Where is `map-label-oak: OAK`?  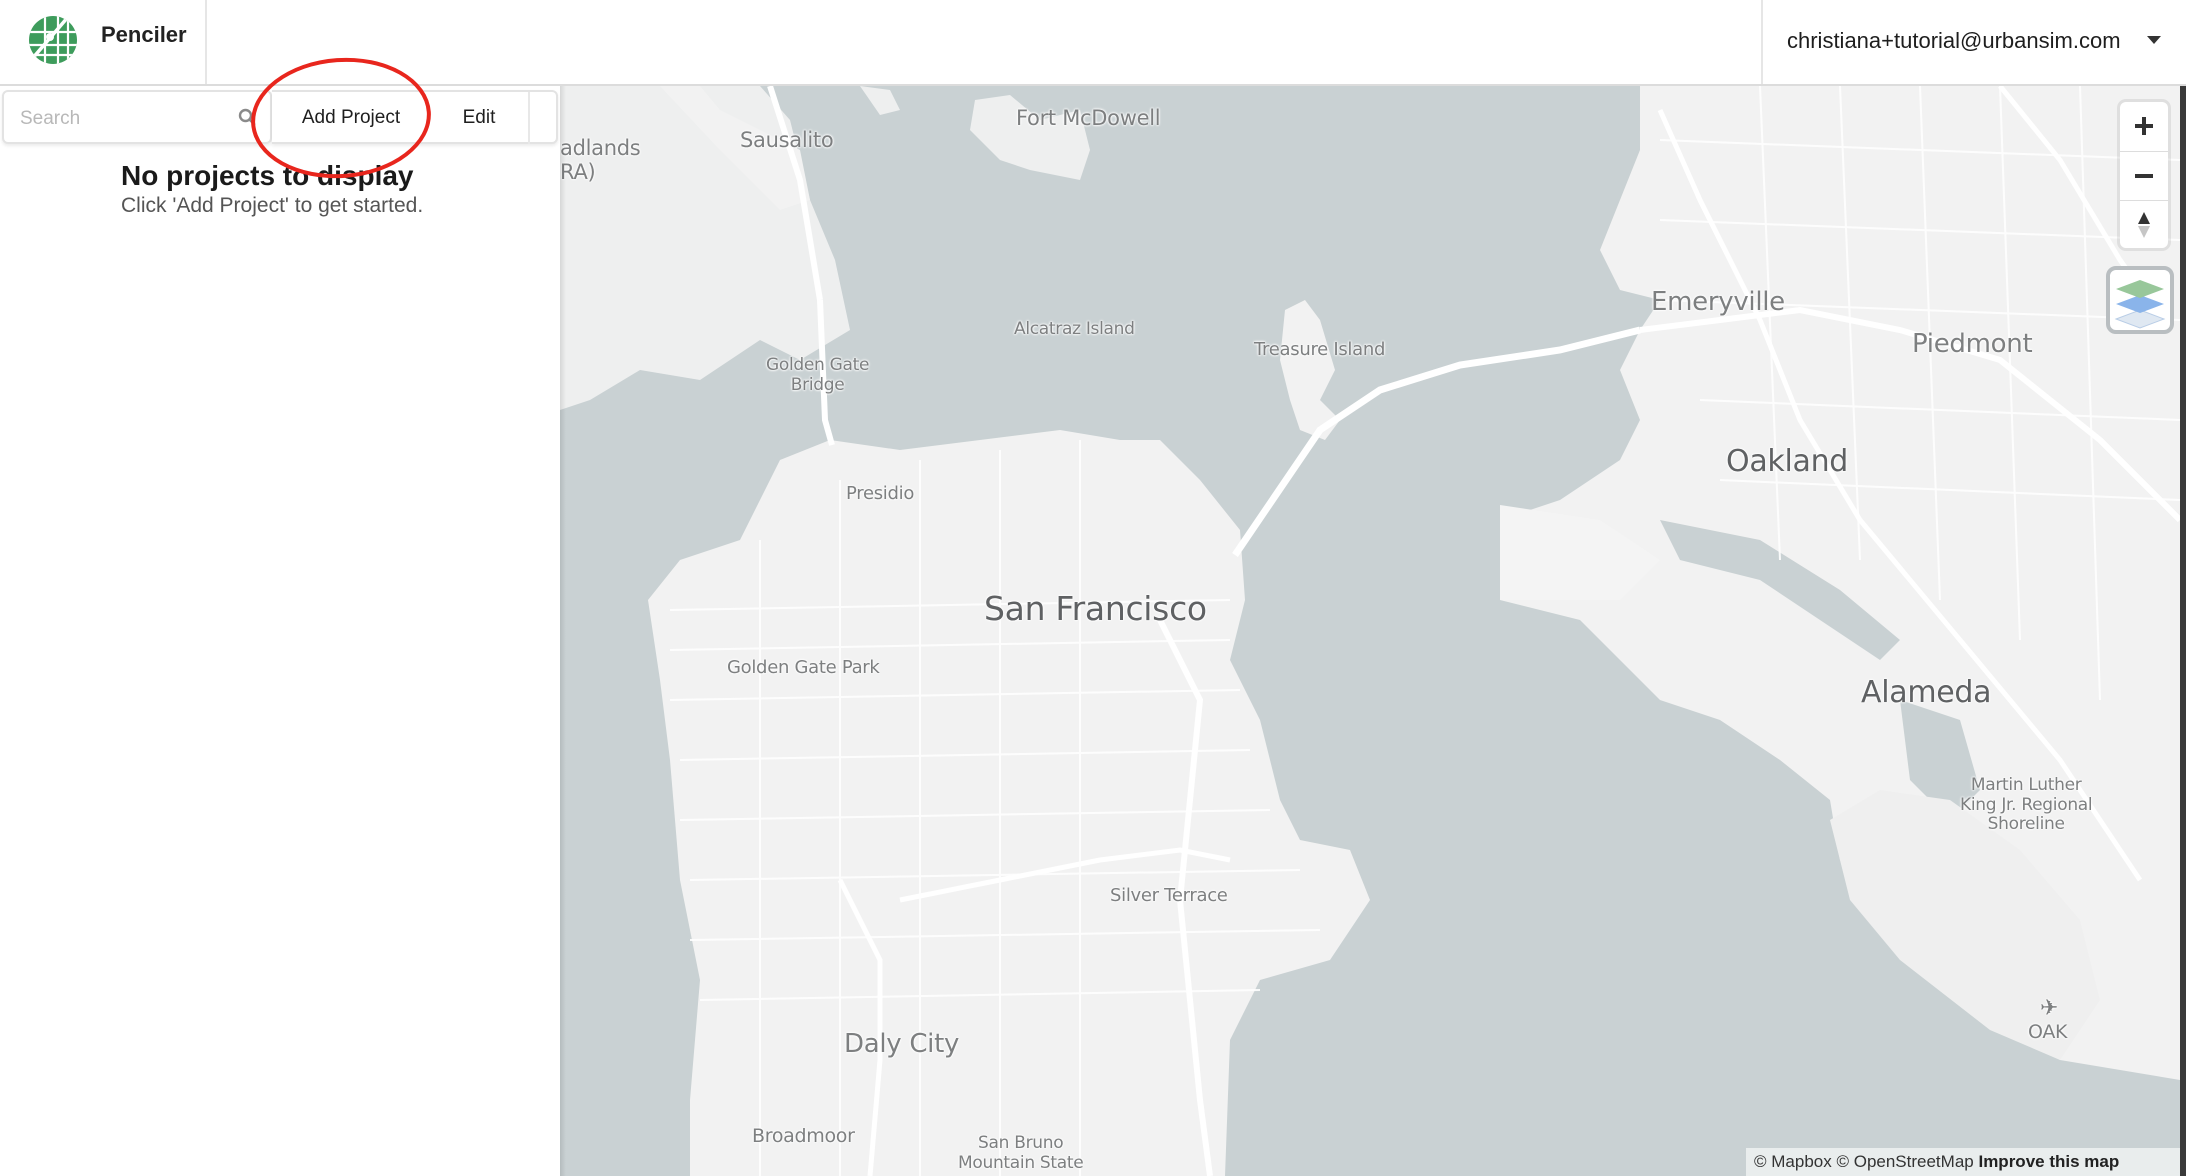 map-label-oak: OAK is located at coordinates (2048, 1032).